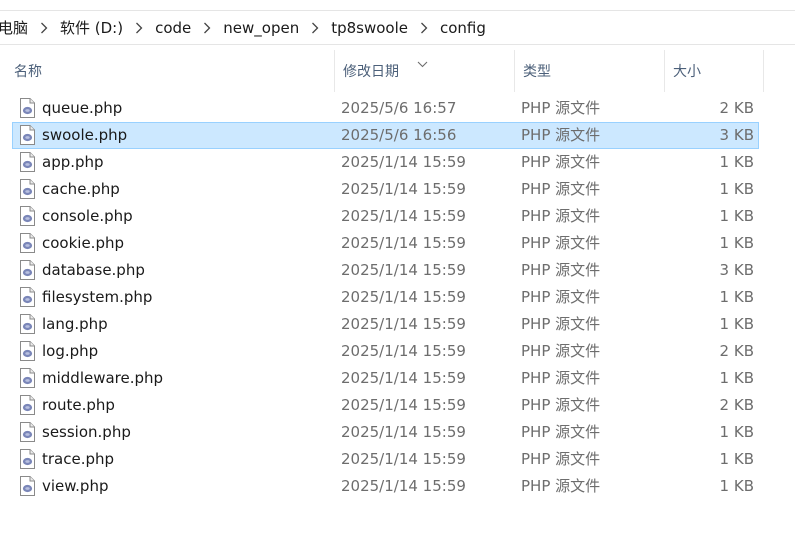 The image size is (795, 539). Describe the element at coordinates (261, 28) in the screenshot. I see `breadcrumb-item-new-open: new_open` at that location.